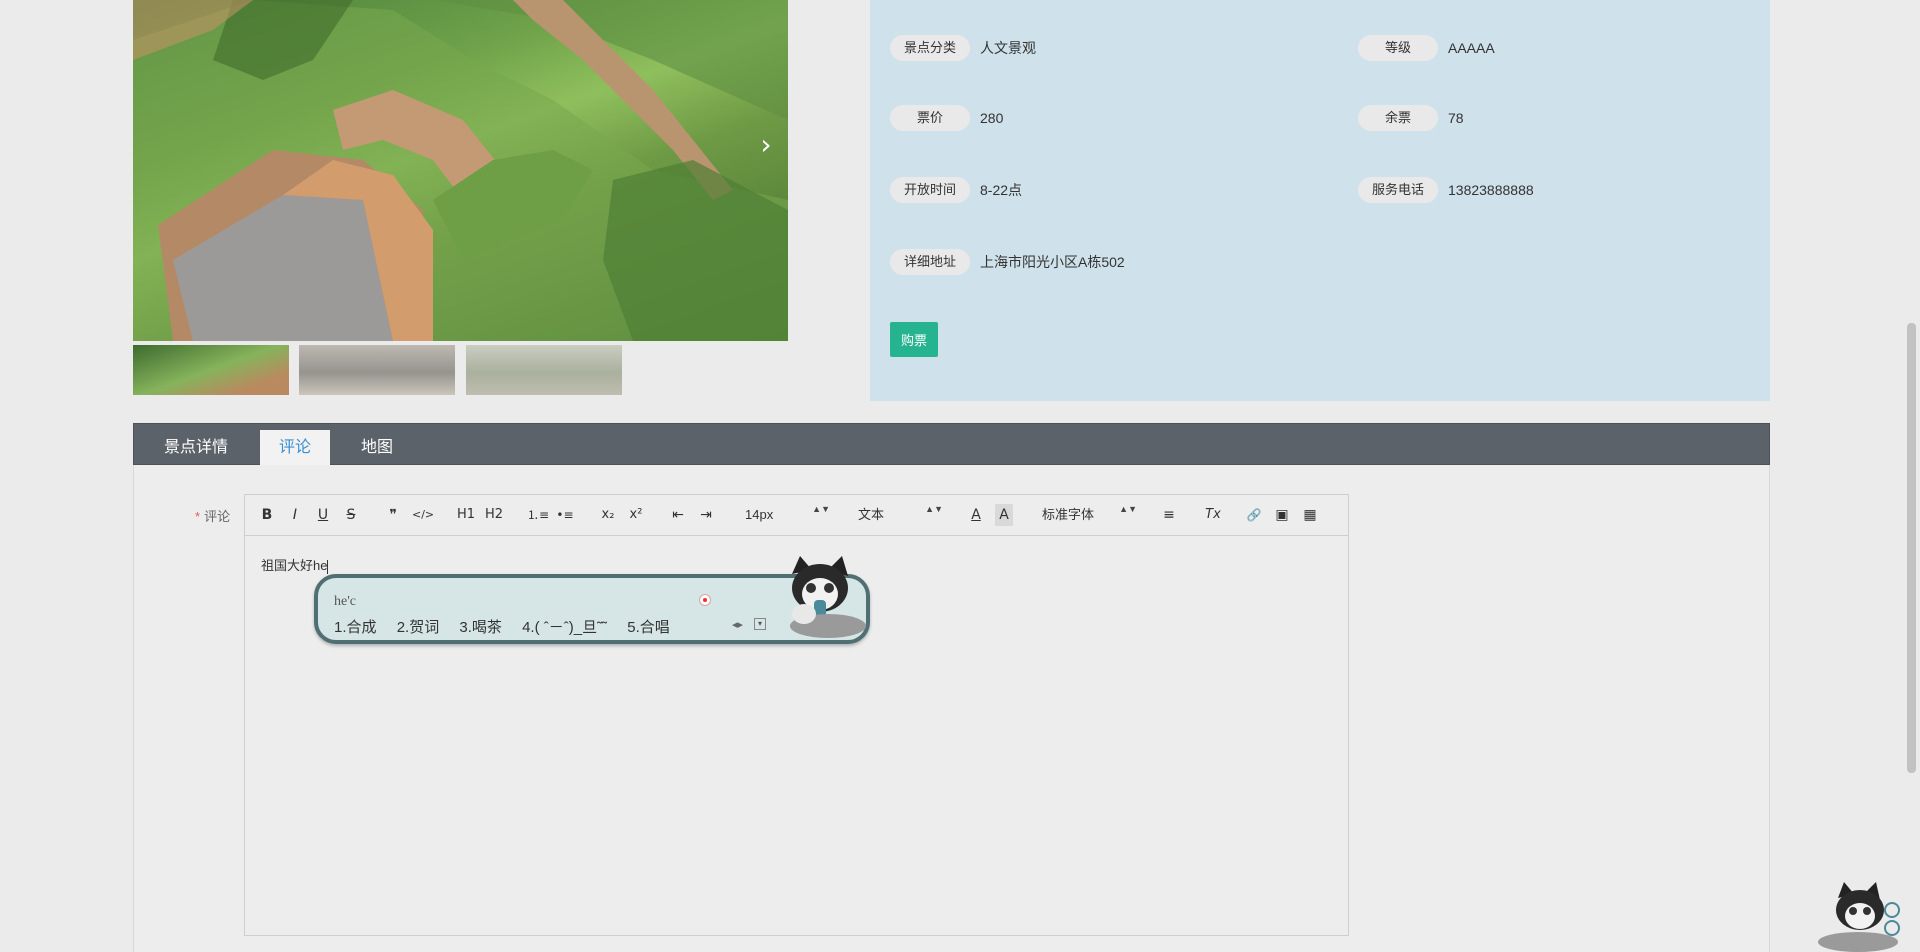 The height and width of the screenshot is (952, 1920). Describe the element at coordinates (900, 515) in the screenshot. I see `text-type-select: 文本 ▲▼` at that location.